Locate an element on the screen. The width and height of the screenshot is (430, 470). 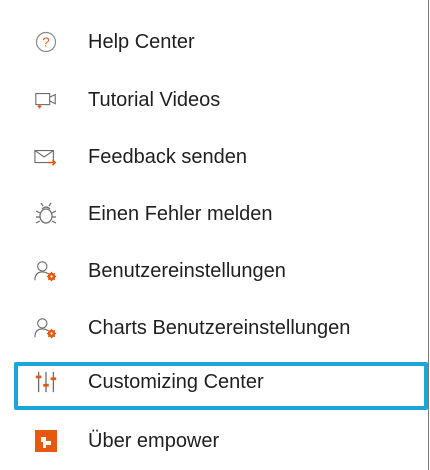
menu-item-customizing-center: Customizing Center is located at coordinates (221, 386).